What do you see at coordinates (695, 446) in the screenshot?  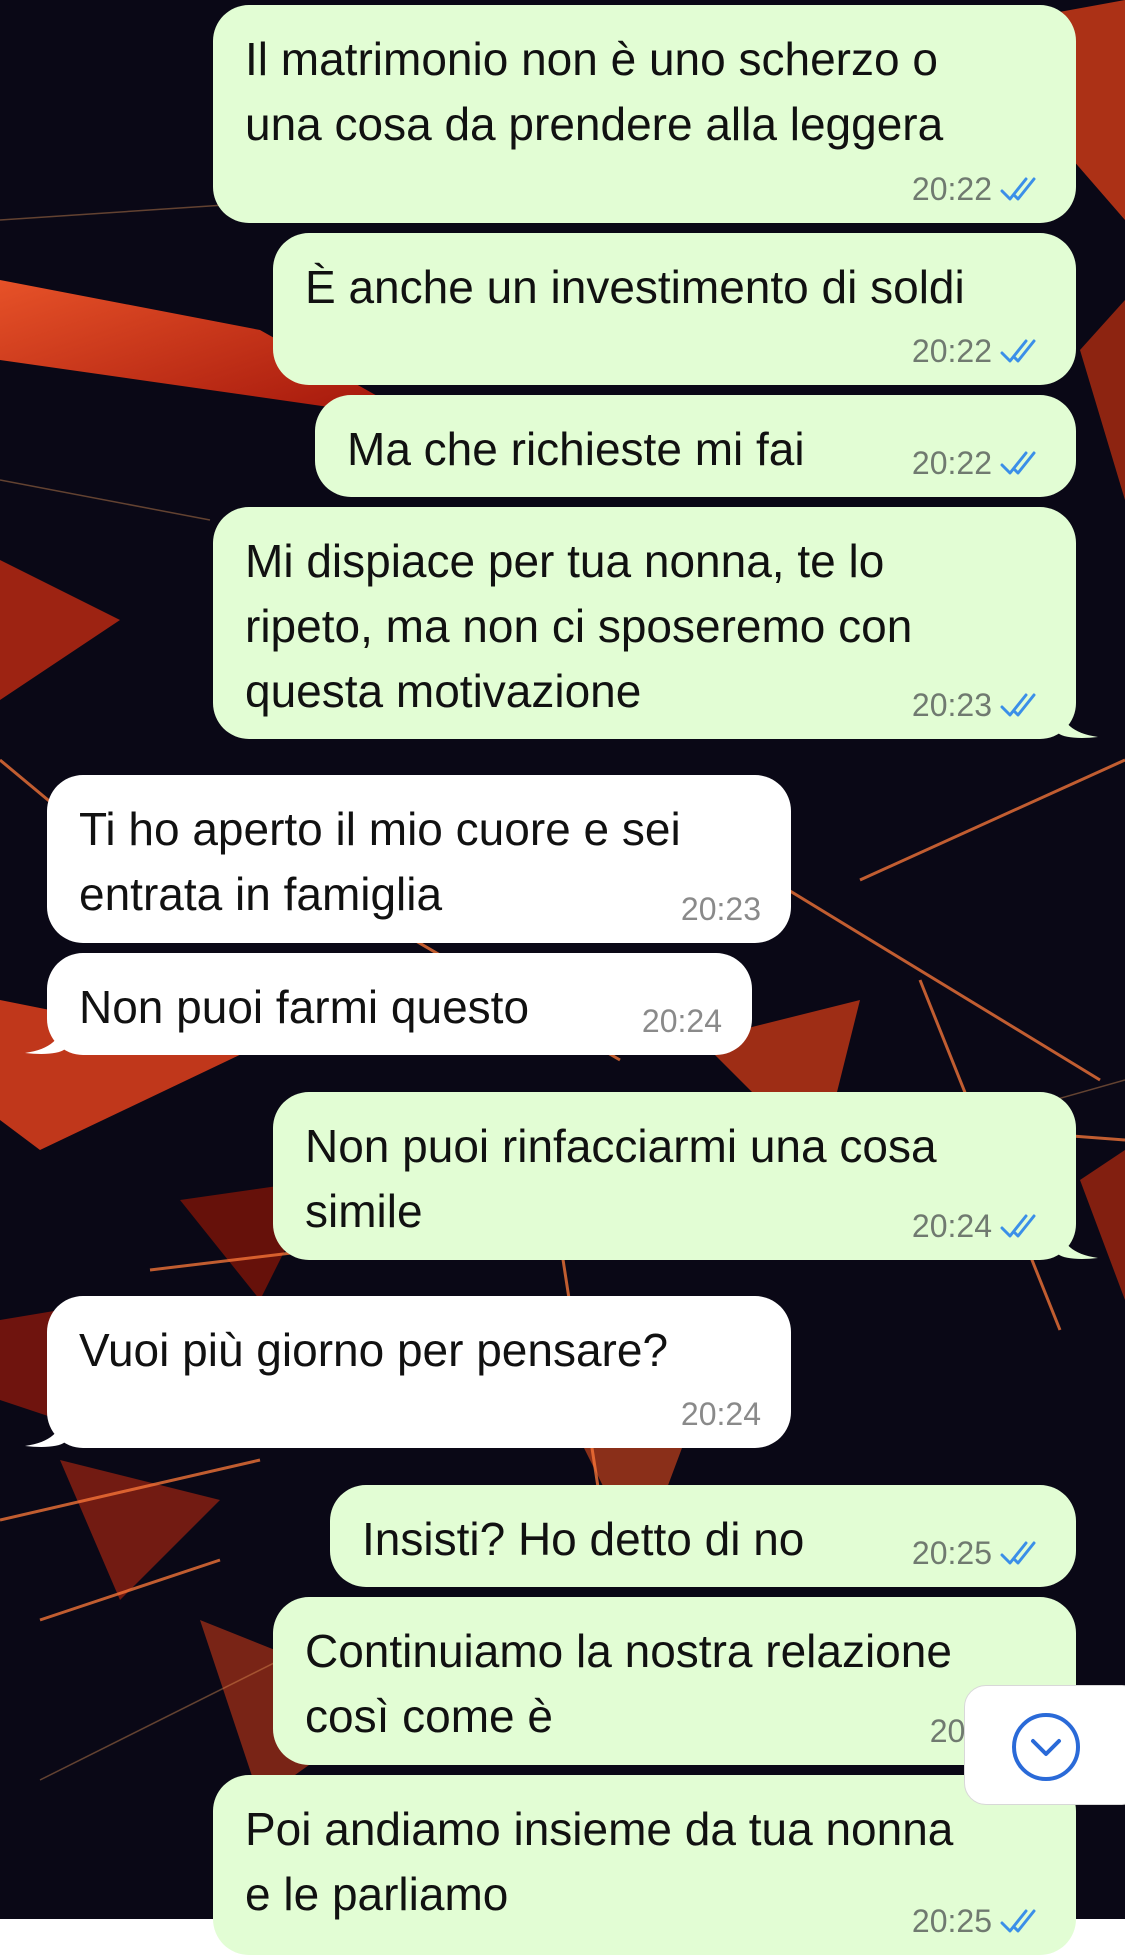 I see `outgoing-message-bubble: Ma che richieste mi fai 20:22` at bounding box center [695, 446].